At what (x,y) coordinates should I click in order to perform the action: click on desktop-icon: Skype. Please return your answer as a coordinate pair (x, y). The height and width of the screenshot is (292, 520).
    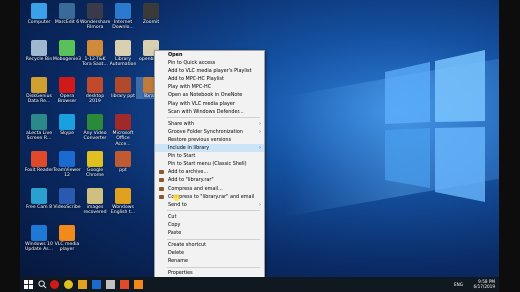
    Looking at the image, I should click on (67, 125).